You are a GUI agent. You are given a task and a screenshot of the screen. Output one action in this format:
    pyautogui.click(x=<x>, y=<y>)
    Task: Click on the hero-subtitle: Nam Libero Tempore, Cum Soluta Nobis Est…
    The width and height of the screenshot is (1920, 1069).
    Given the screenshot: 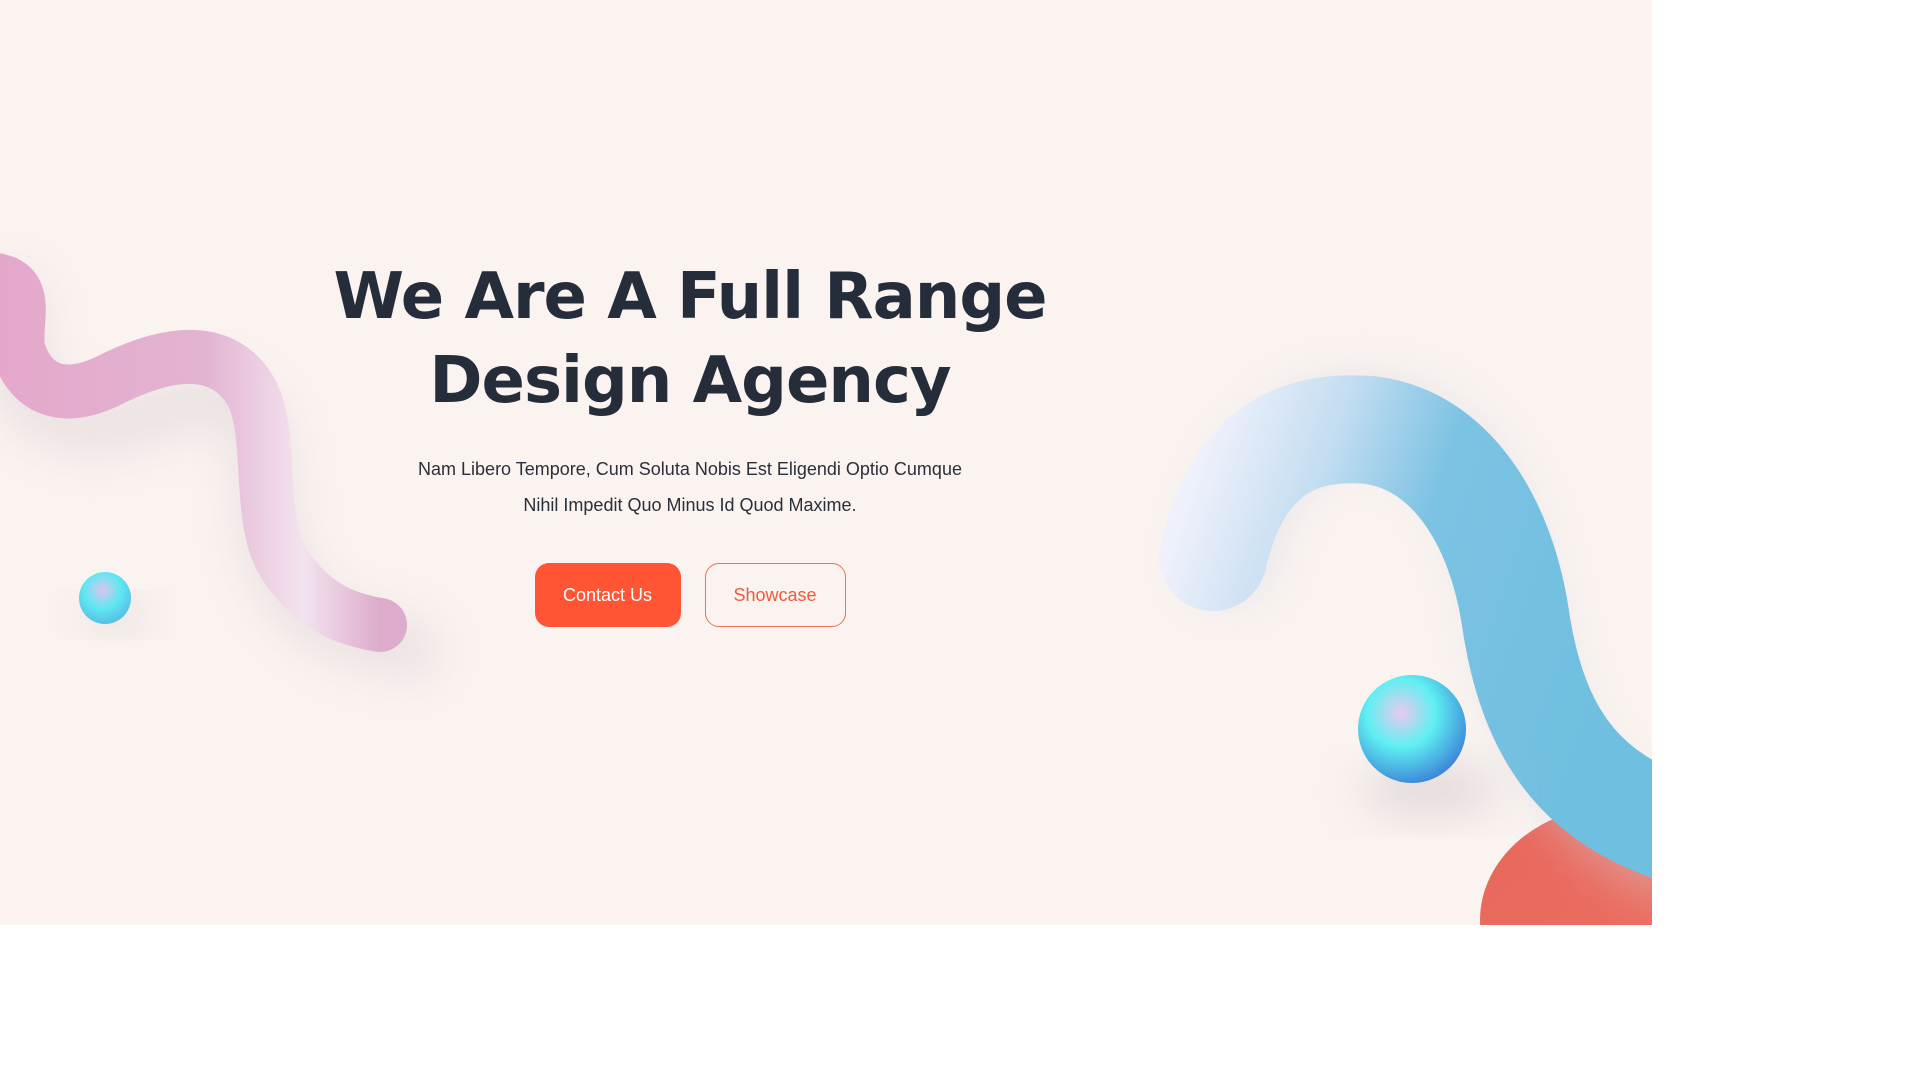 What is the action you would take?
    pyautogui.click(x=690, y=487)
    